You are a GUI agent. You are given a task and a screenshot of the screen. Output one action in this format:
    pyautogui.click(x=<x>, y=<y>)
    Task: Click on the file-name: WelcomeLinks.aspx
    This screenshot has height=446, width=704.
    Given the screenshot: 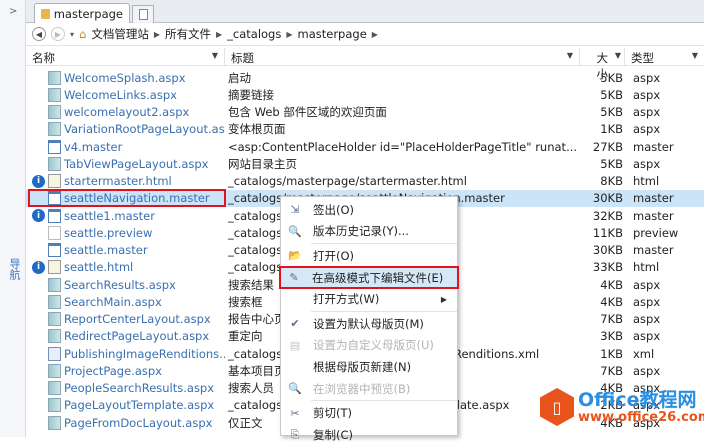 What is the action you would take?
    pyautogui.click(x=120, y=95)
    